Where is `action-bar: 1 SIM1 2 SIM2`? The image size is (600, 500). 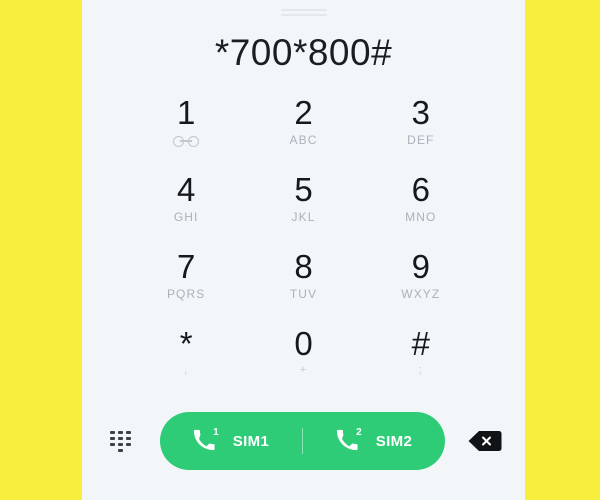 action-bar: 1 SIM1 2 SIM2 is located at coordinates (303, 441).